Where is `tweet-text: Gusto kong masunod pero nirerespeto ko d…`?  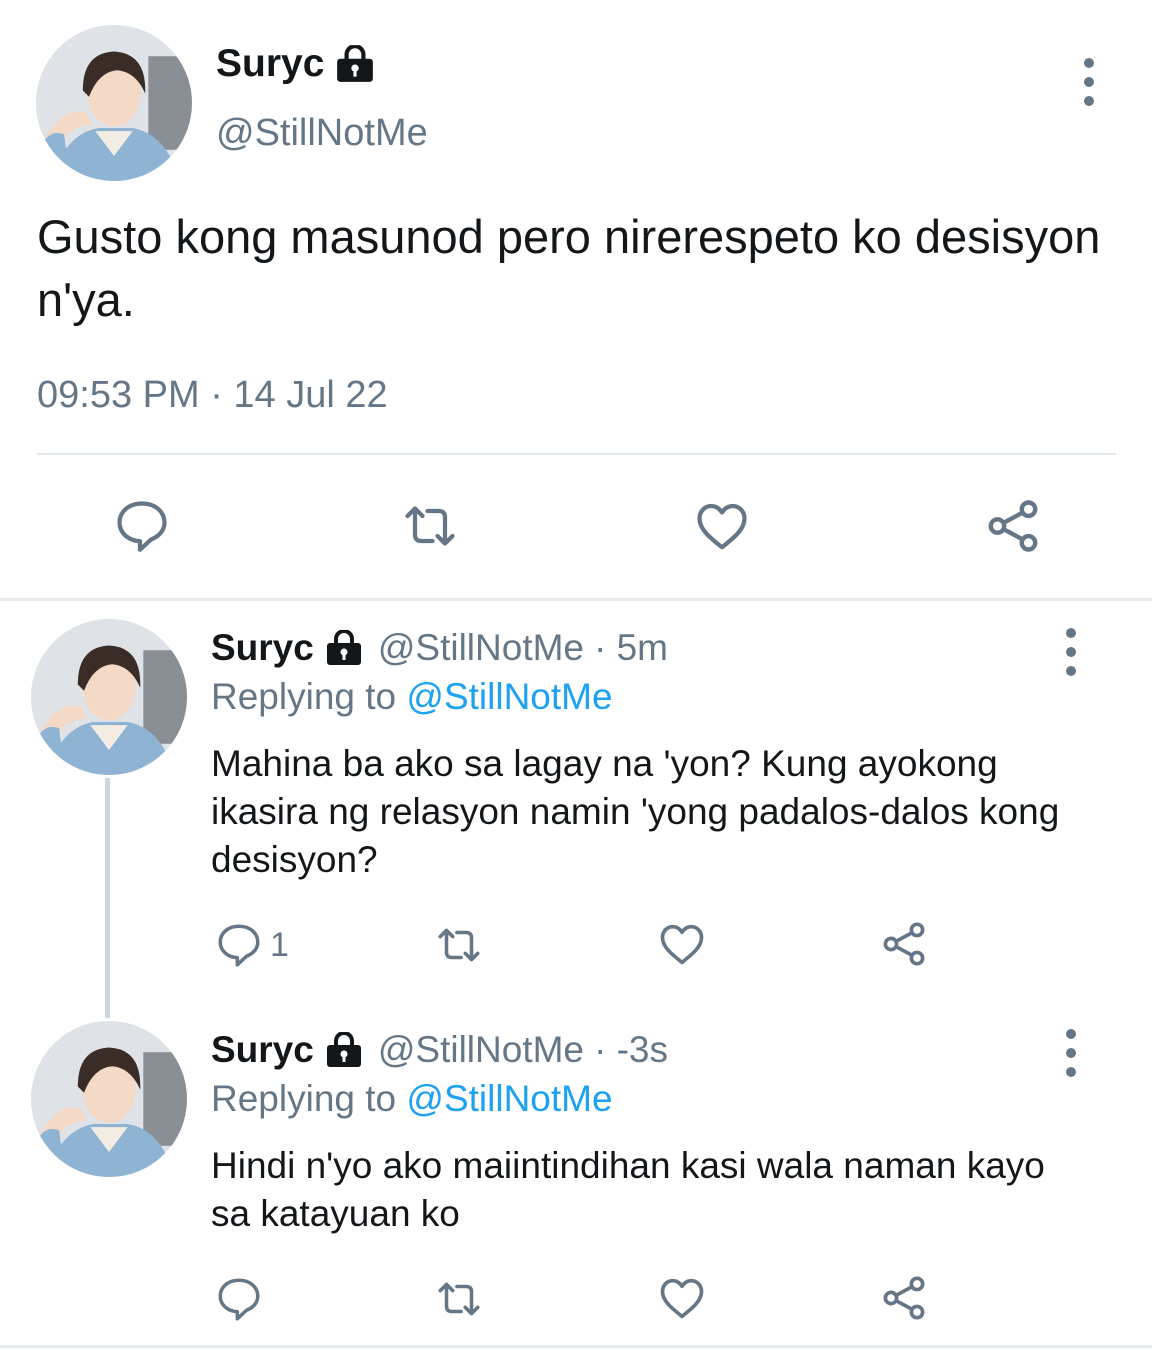 tweet-text: Gusto kong masunod pero nirerespeto ko d… is located at coordinates (569, 268).